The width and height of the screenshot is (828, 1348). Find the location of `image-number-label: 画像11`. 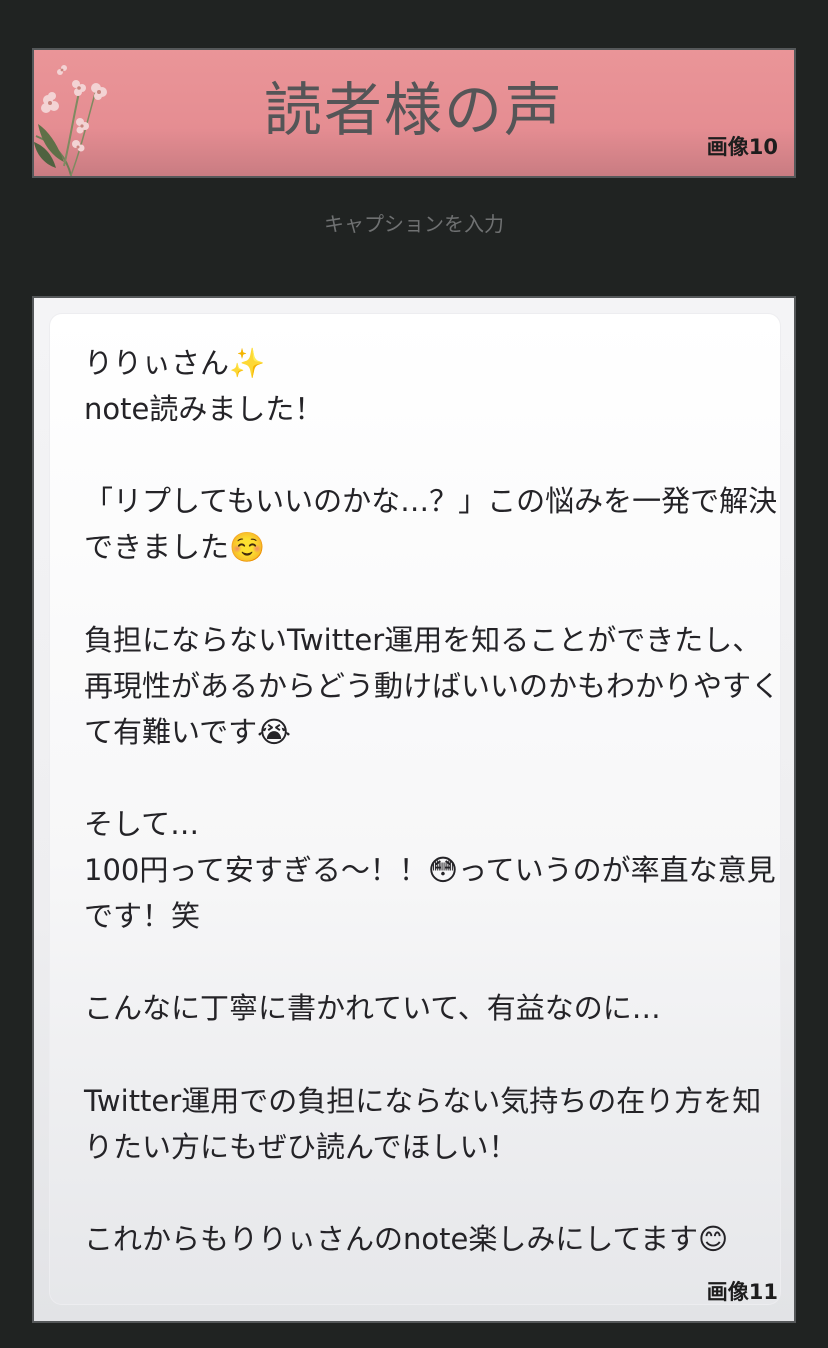

image-number-label: 画像11 is located at coordinates (742, 1292).